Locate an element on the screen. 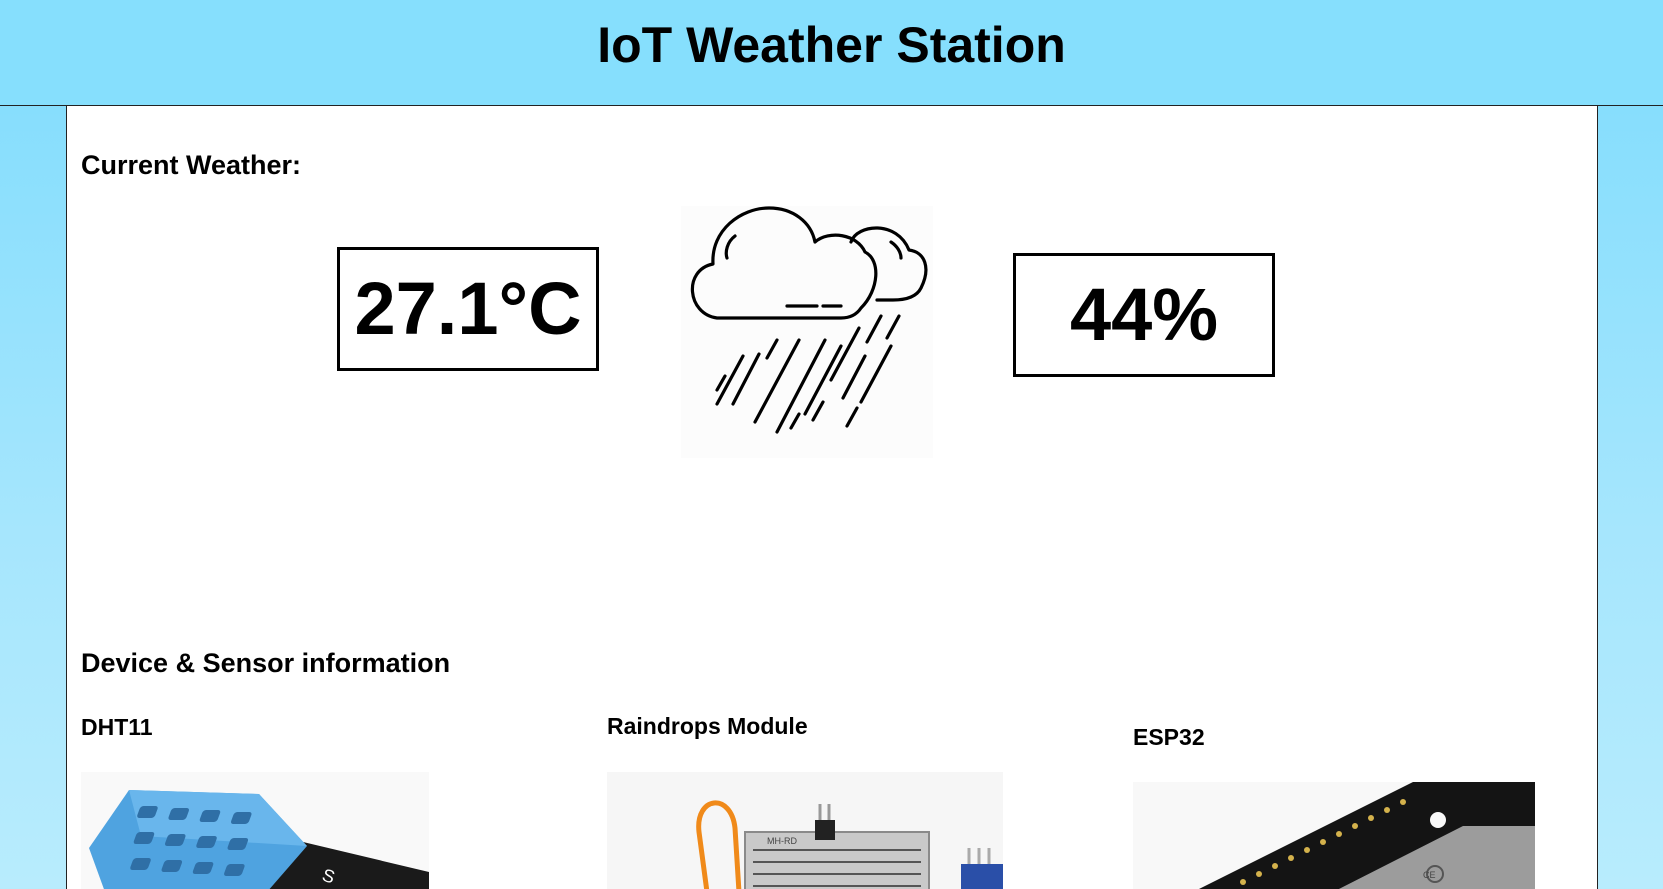 This screenshot has width=1663, height=889. svg-text: CE is located at coordinates (1429, 875).